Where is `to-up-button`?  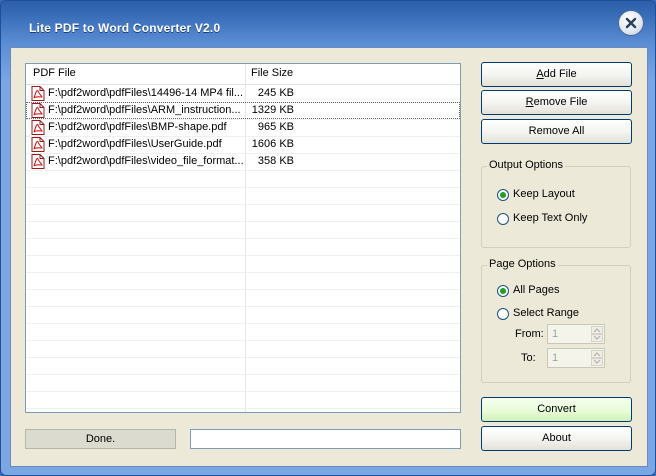
to-up-button is located at coordinates (597, 354).